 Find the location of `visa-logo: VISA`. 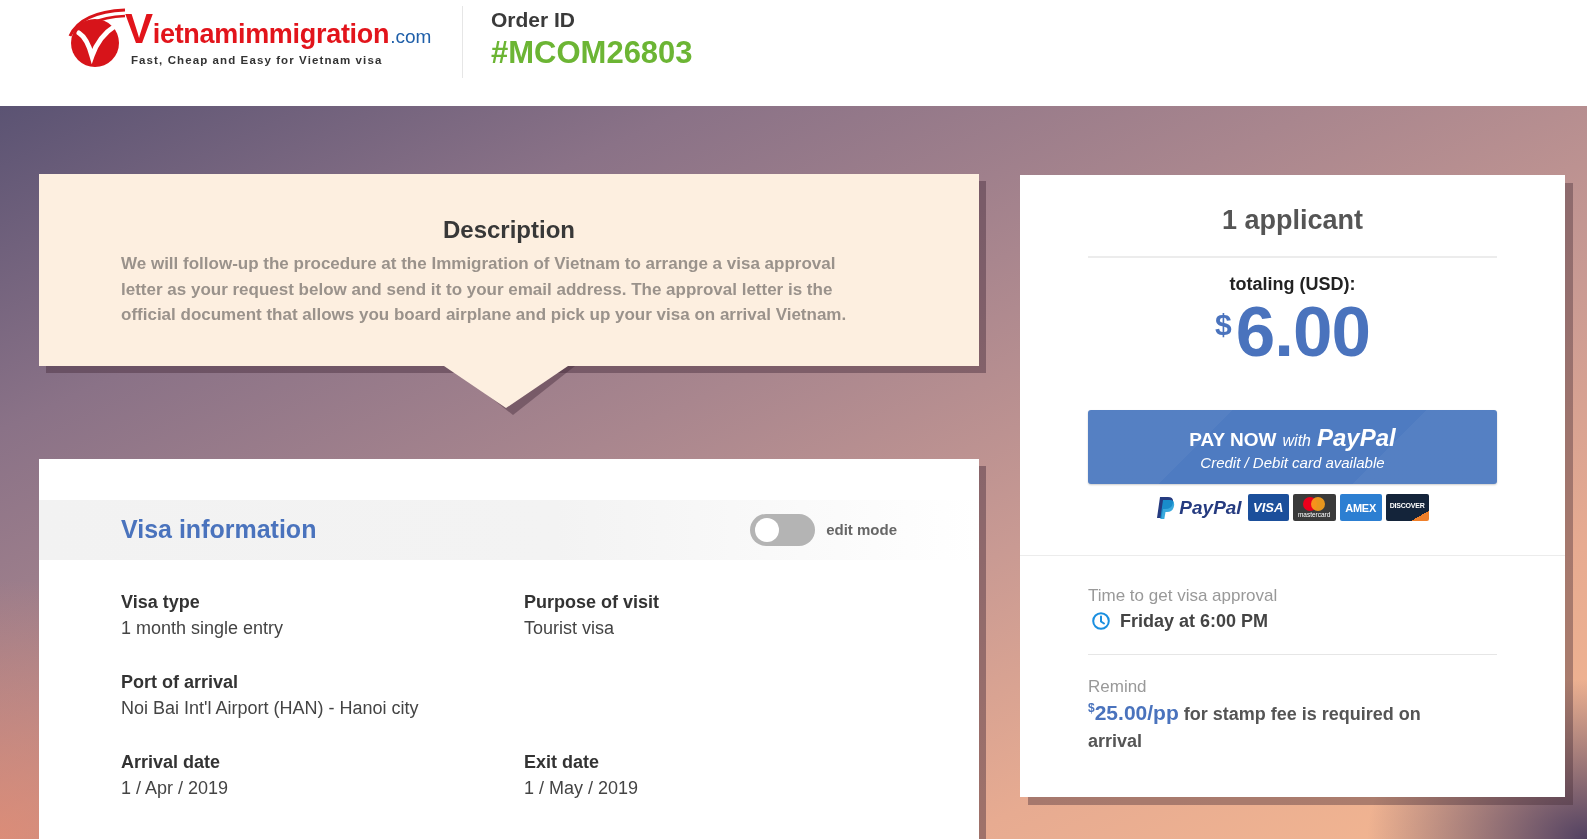

visa-logo: VISA is located at coordinates (1268, 507).